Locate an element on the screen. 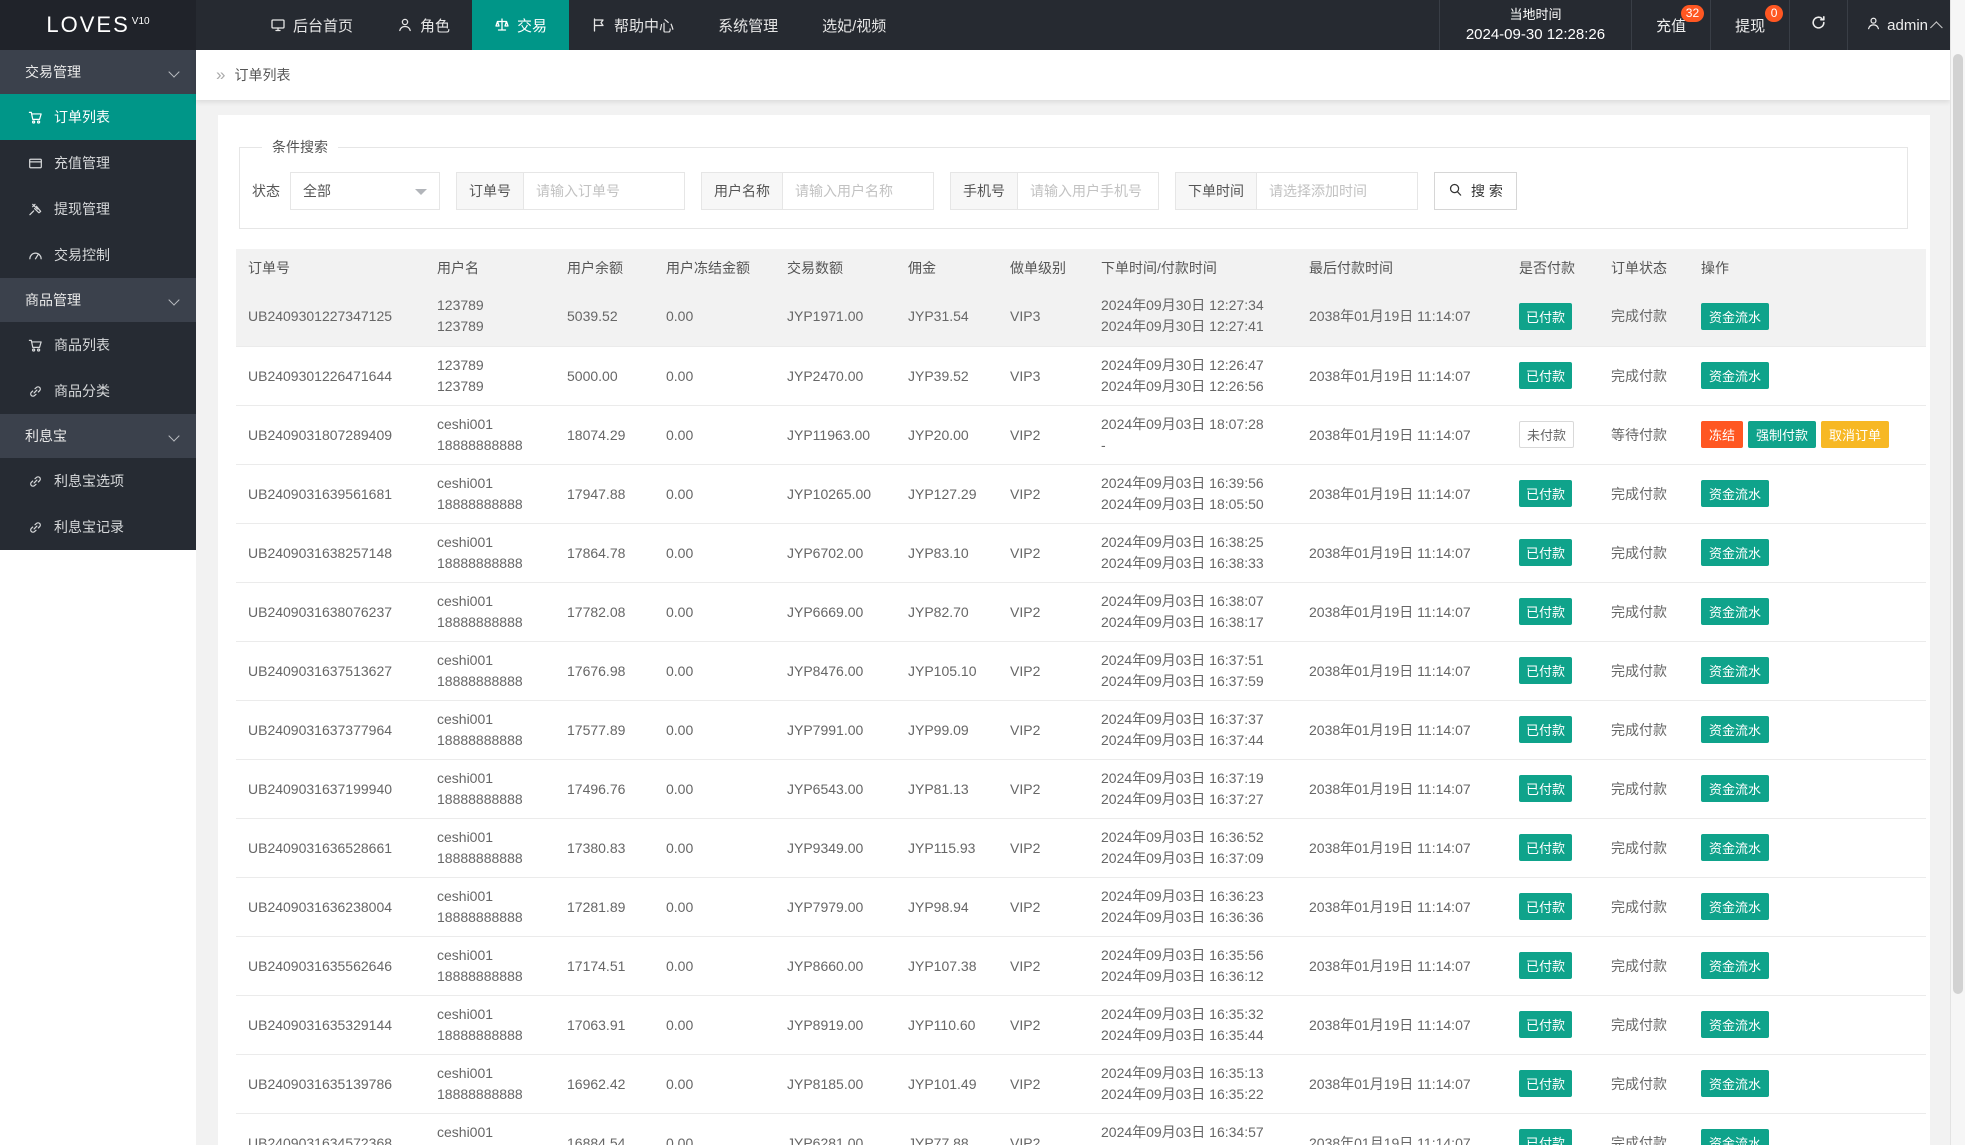 This screenshot has width=1965, height=1145. scrollbar-thumb is located at coordinates (1958, 524).